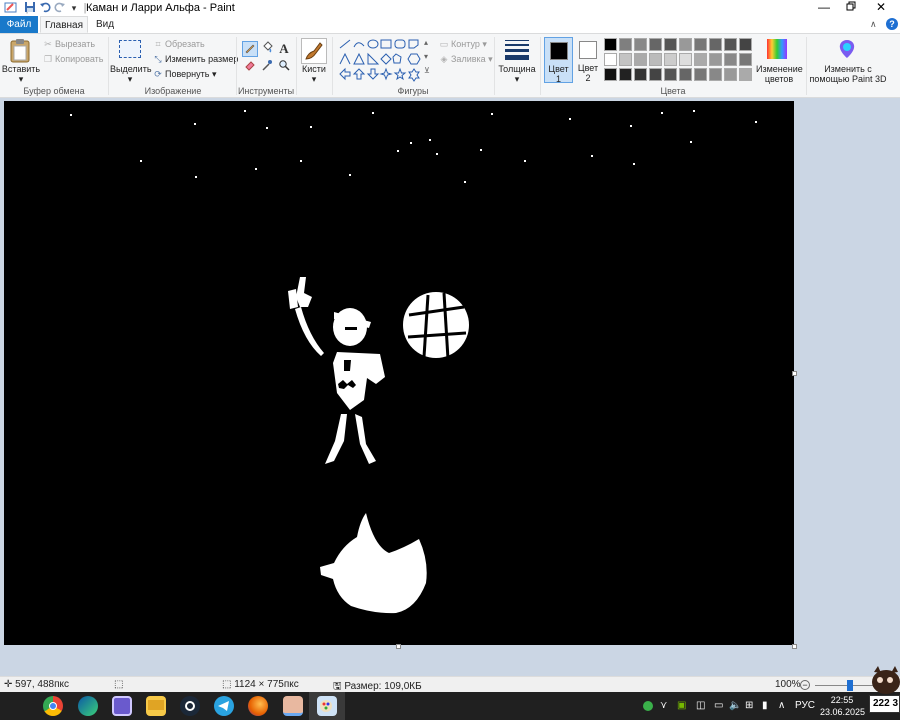 The image size is (900, 720). I want to click on edge-icon, so click(88, 706).